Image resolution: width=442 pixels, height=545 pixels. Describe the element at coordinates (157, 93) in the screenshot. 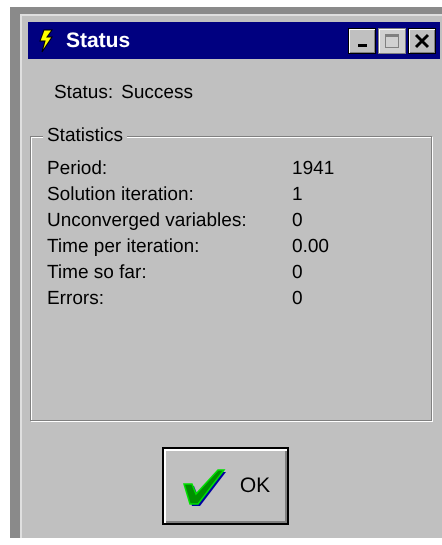

I see `status-value: Success` at that location.